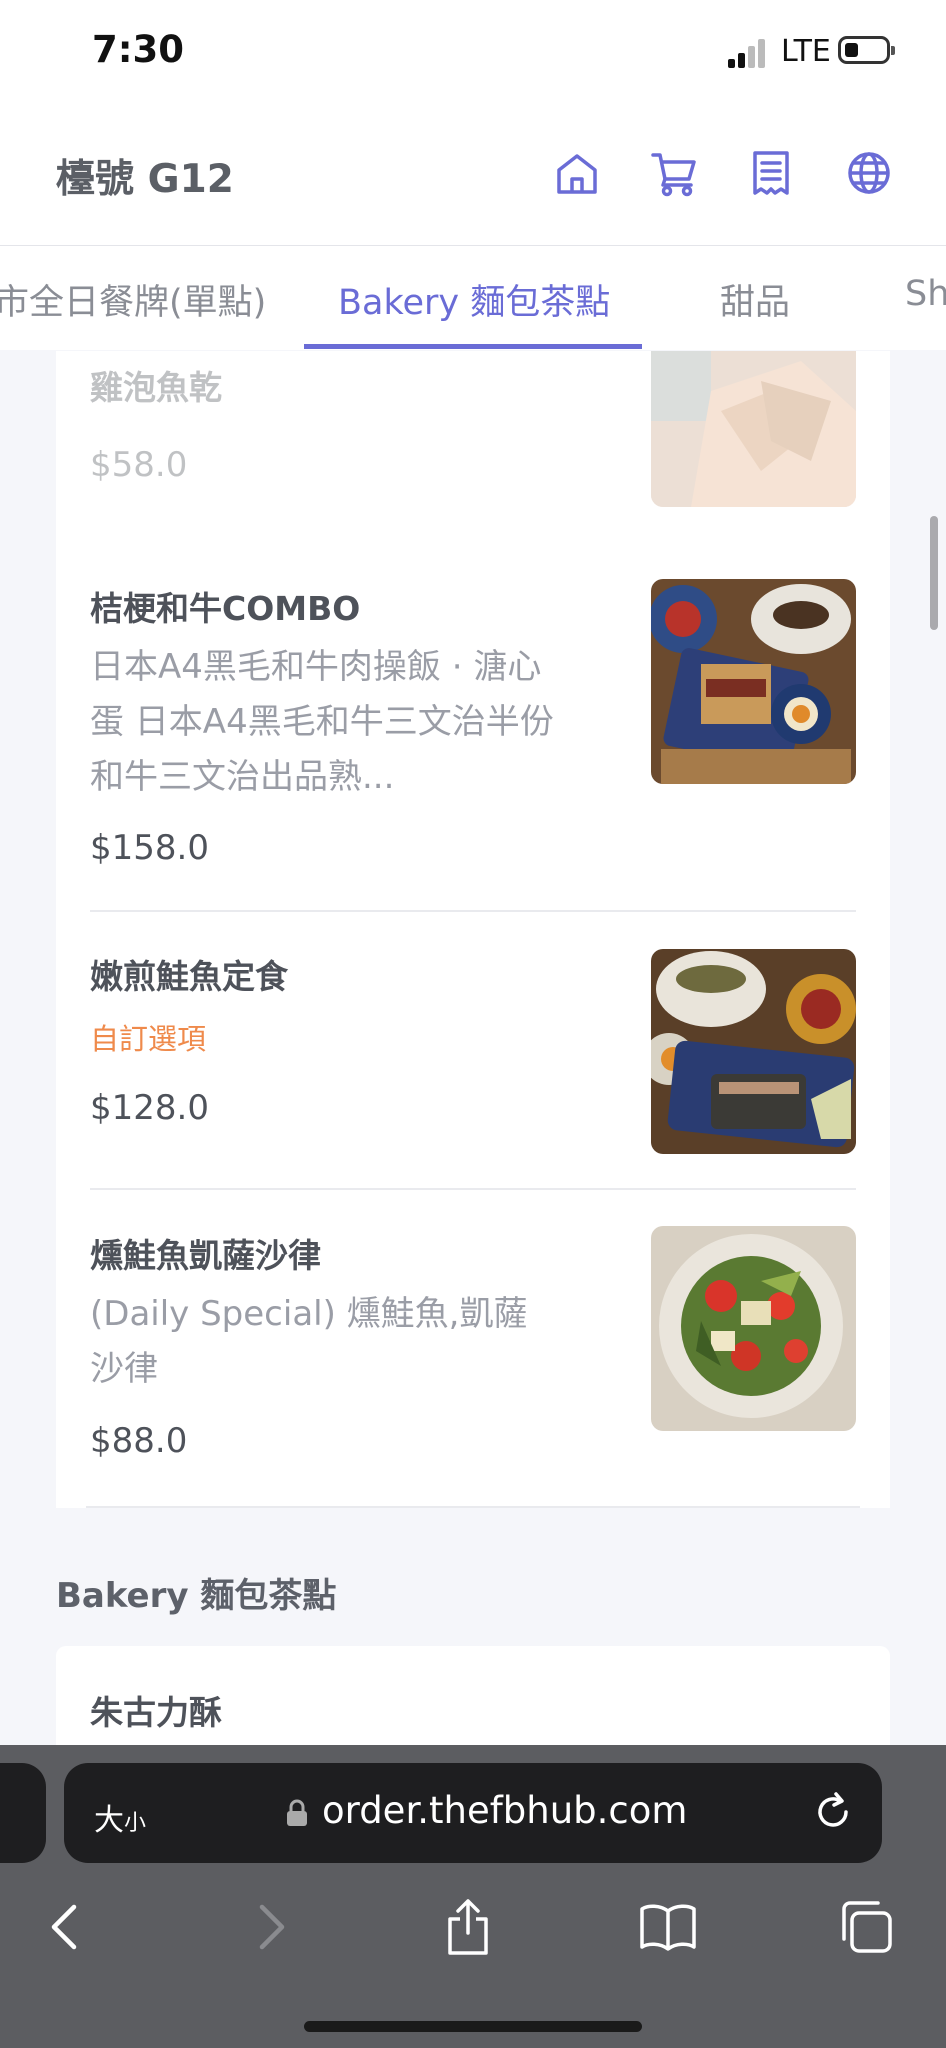 This screenshot has width=946, height=2048. I want to click on browser-toolbar: 大小 order.thefbhub.com, so click(473, 1896).